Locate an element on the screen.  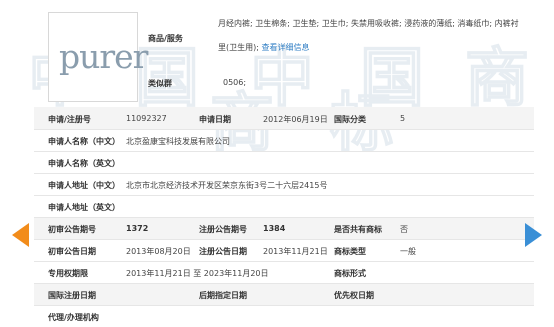
row-shade is located at coordinates (284, 294).